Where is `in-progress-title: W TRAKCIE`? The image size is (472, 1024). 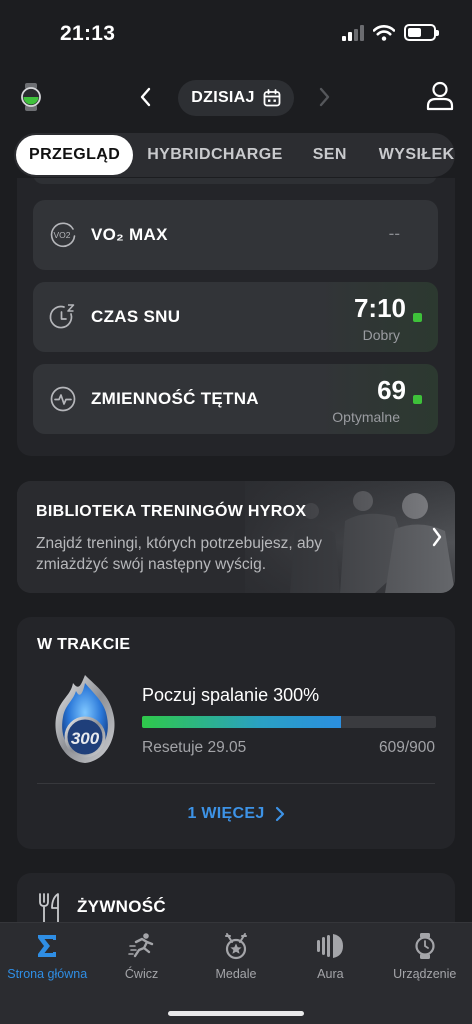
in-progress-title: W TRAKCIE is located at coordinates (84, 644).